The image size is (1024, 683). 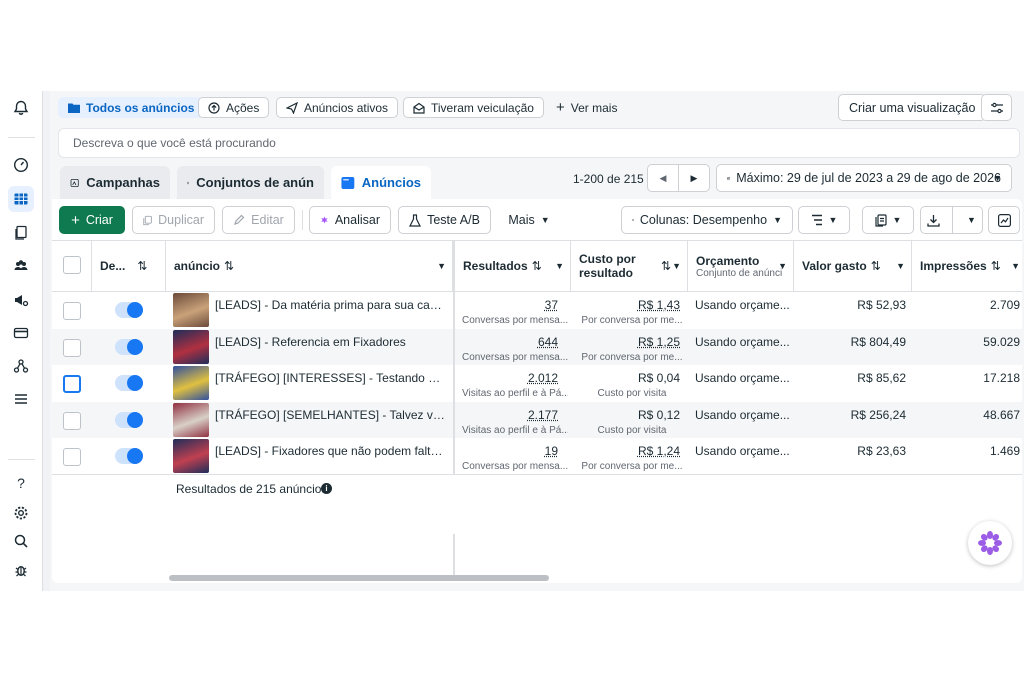 I want to click on prev-page-button: ◀, so click(x=663, y=178).